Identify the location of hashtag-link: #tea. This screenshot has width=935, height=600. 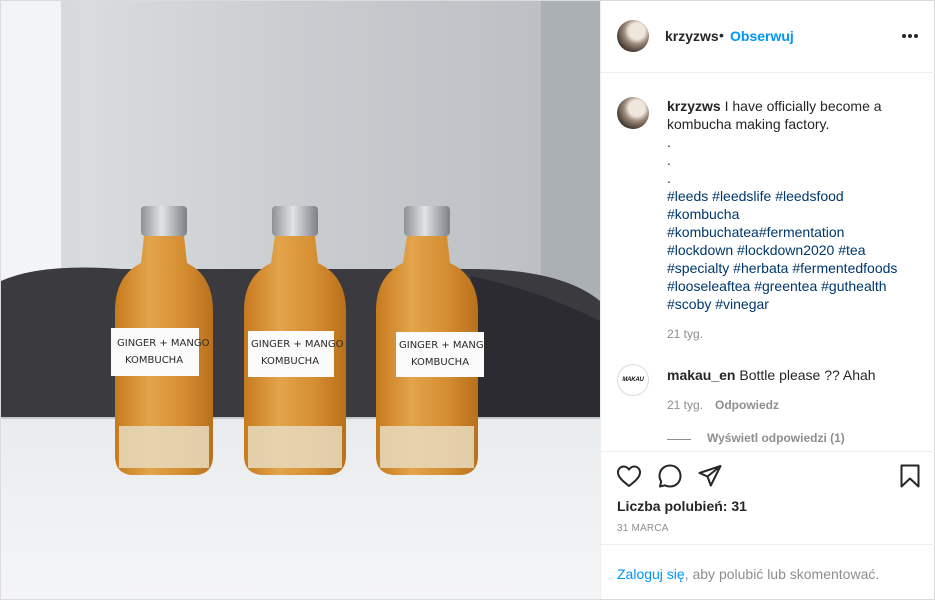
(851, 250).